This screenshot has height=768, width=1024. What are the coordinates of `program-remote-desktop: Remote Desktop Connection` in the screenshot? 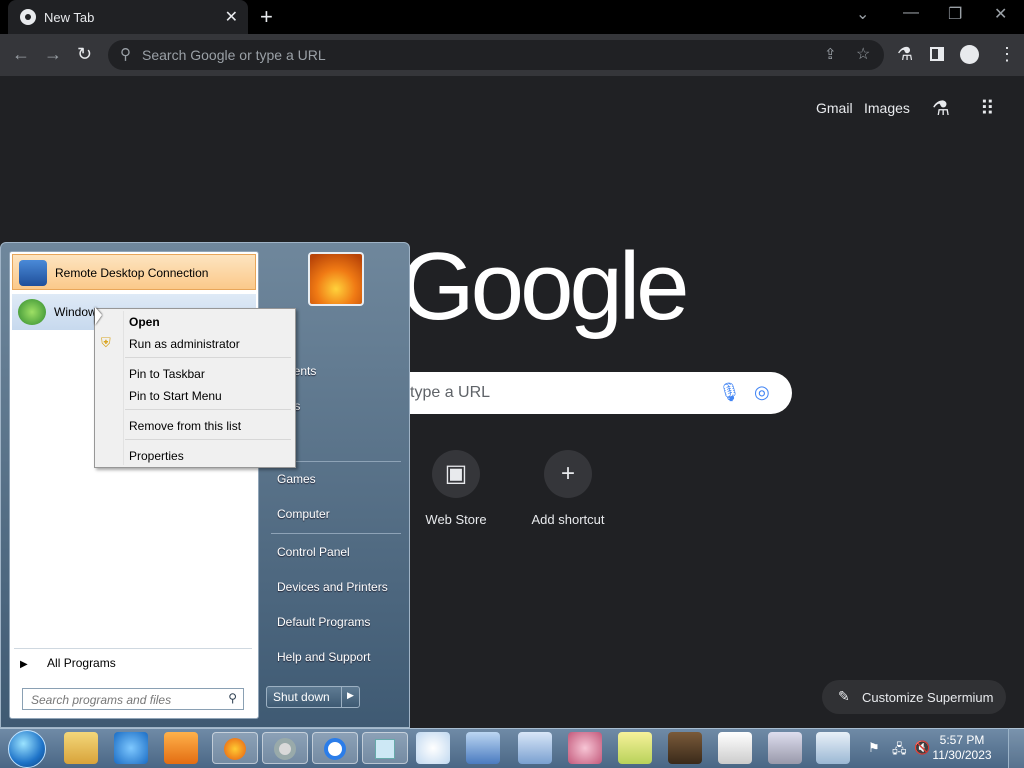 It's located at (134, 272).